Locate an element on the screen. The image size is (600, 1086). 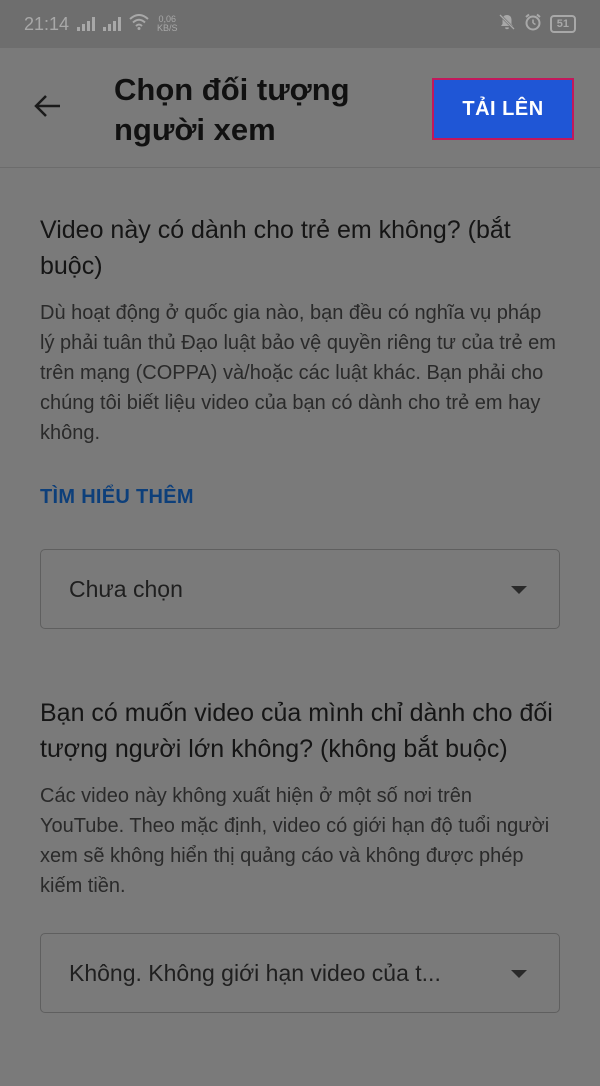
status-left: 21:14 0,06 KB/S is located at coordinates (101, 24).